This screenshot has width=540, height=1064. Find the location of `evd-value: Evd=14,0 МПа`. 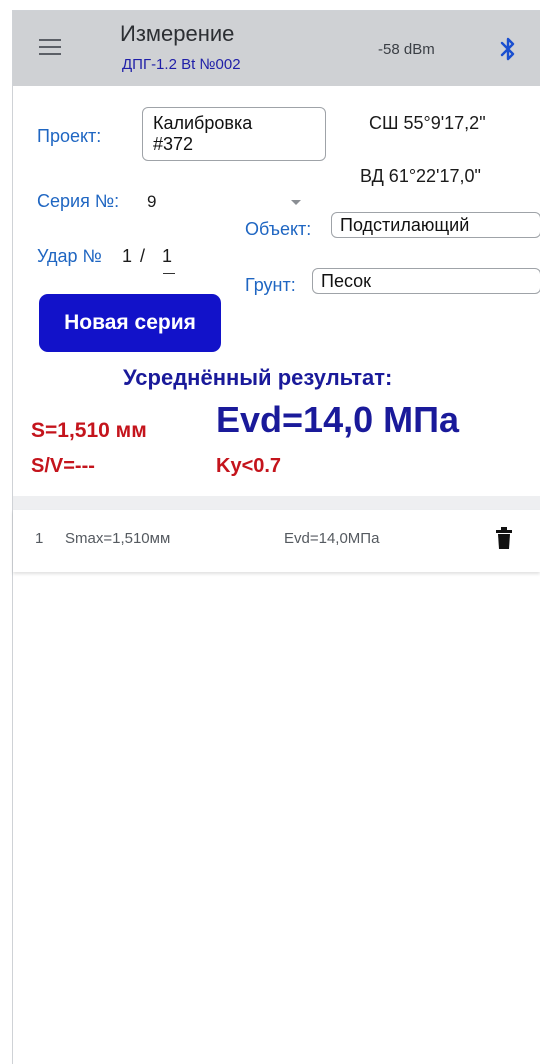

evd-value: Evd=14,0 МПа is located at coordinates (337, 419).